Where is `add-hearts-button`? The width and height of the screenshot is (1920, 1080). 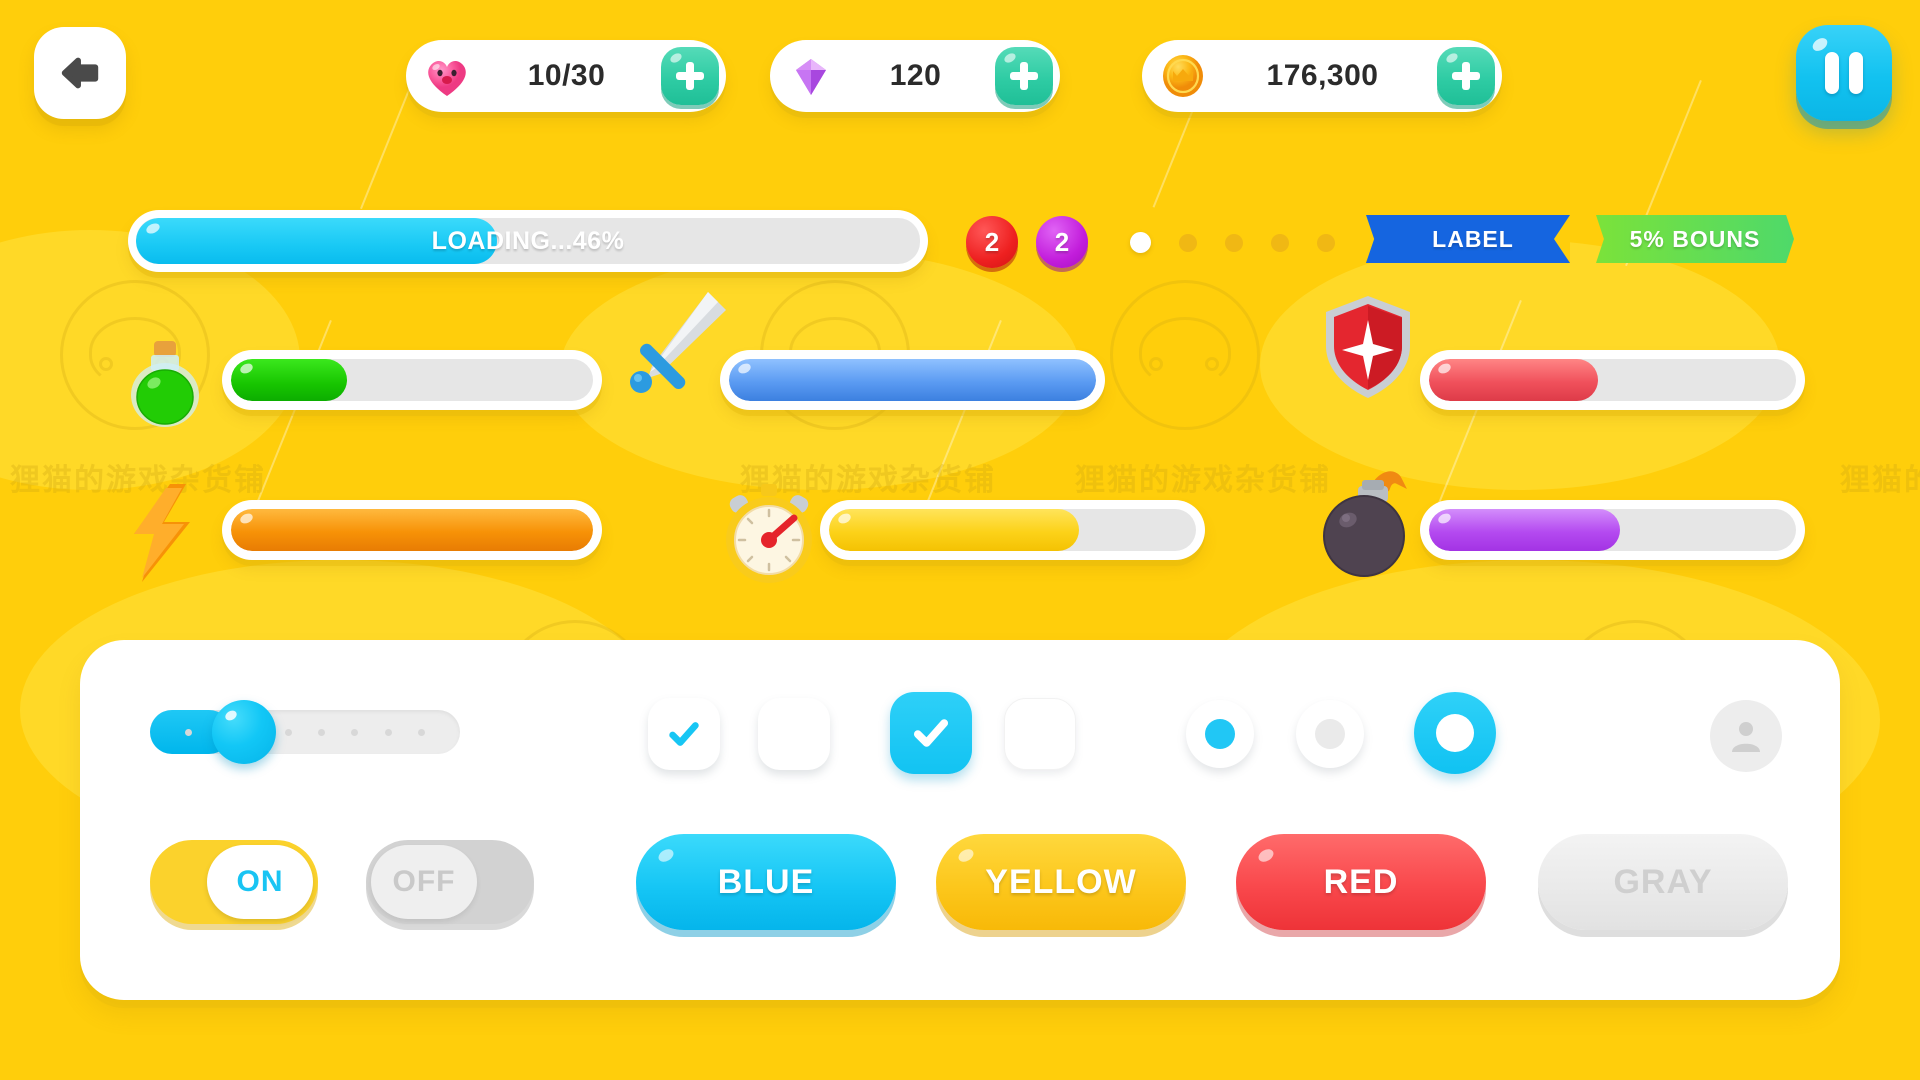 add-hearts-button is located at coordinates (690, 76).